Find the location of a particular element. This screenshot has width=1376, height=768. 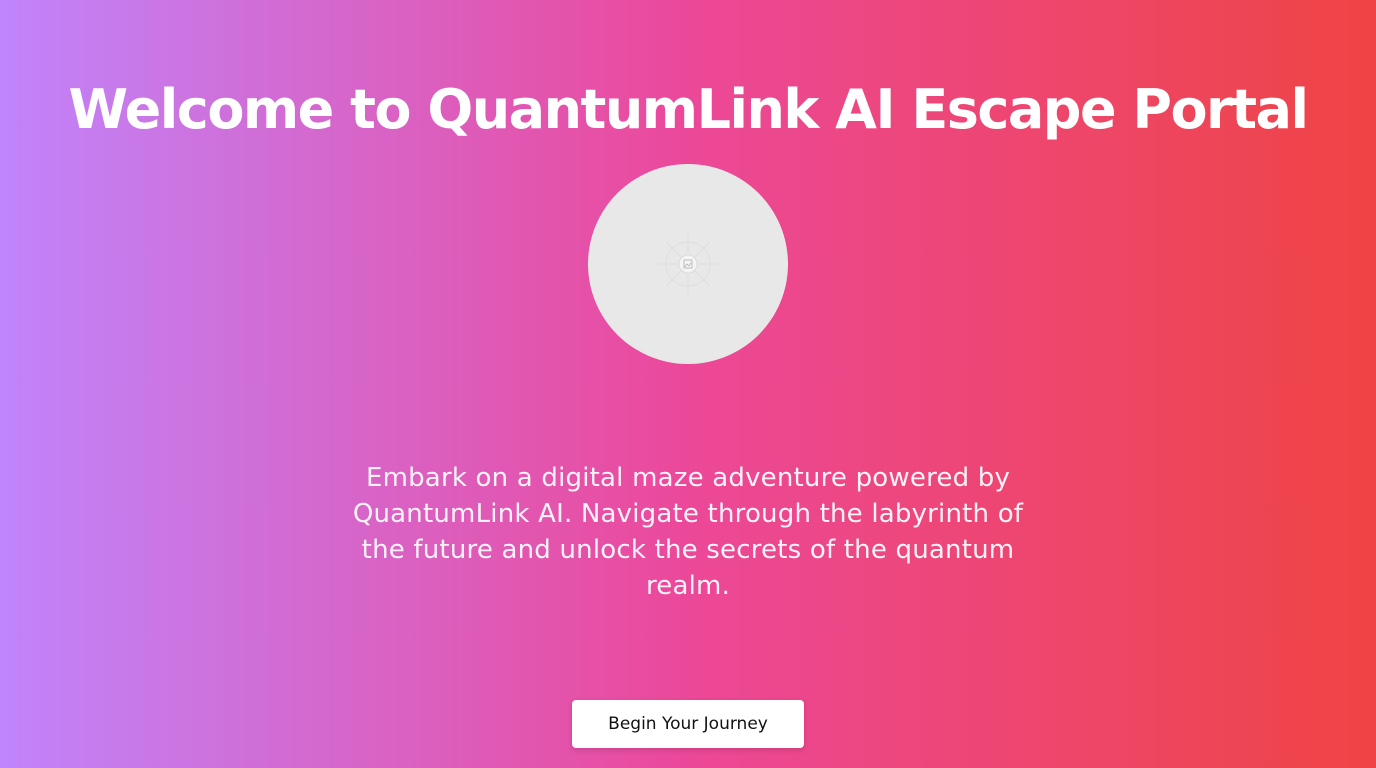

portal-image-placeholder is located at coordinates (688, 264).